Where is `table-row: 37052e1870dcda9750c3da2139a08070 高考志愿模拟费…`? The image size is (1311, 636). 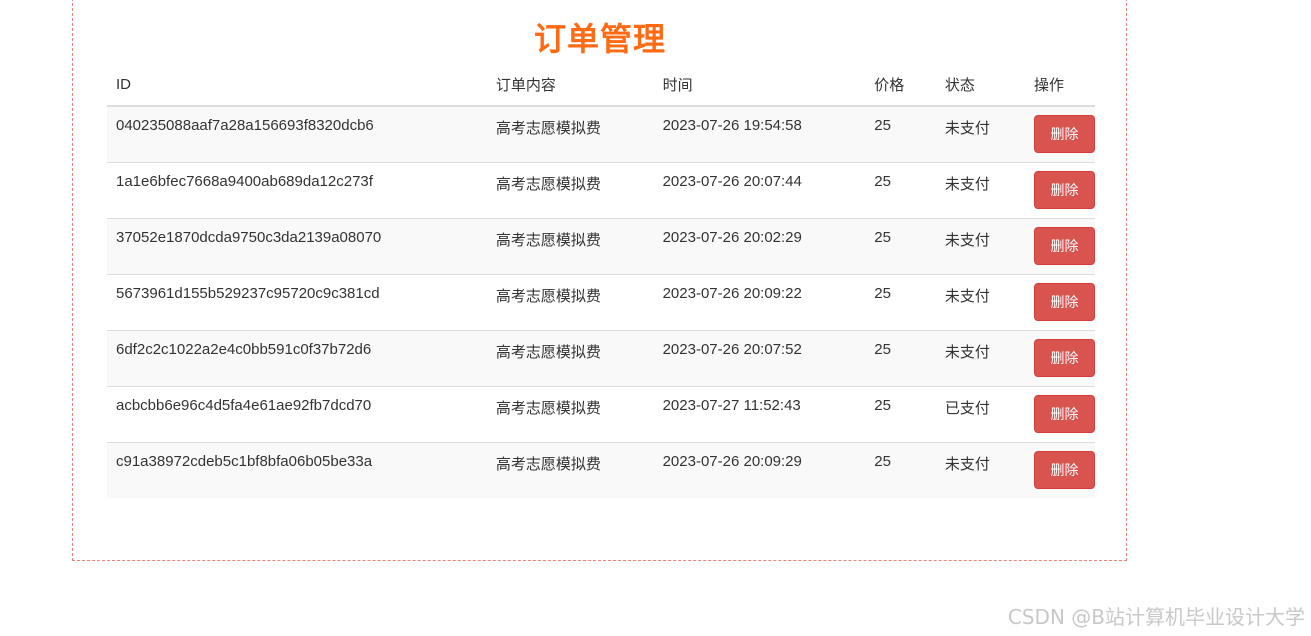 table-row: 37052e1870dcda9750c3da2139a08070 高考志愿模拟费… is located at coordinates (601, 245).